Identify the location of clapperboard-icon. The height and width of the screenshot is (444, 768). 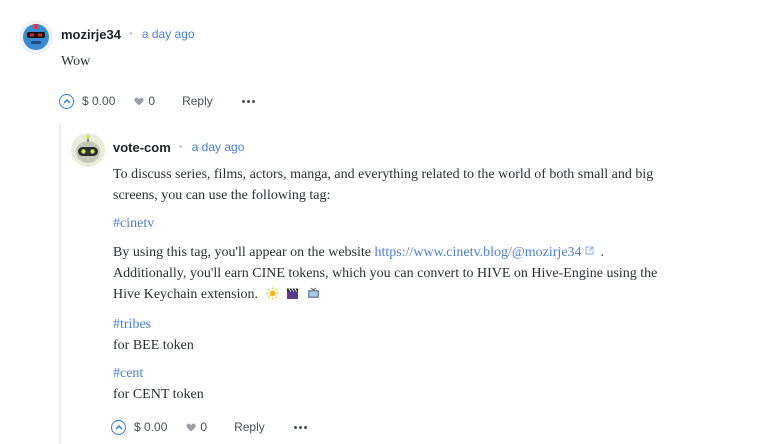
(292, 296).